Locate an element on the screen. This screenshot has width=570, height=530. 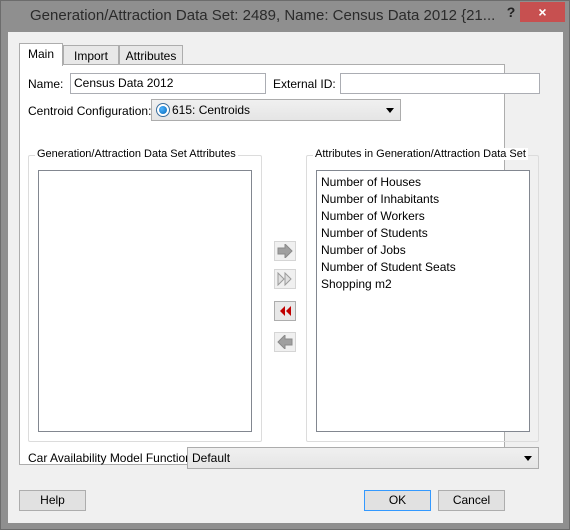
ok-button: OK is located at coordinates (397, 500).